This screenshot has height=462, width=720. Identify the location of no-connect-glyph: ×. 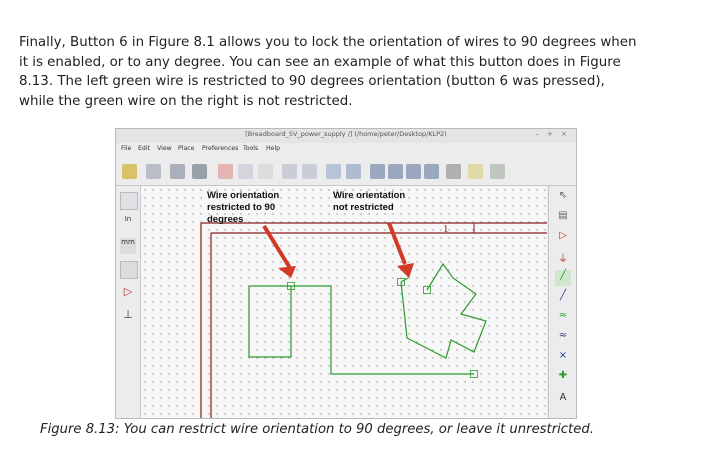
(563, 355).